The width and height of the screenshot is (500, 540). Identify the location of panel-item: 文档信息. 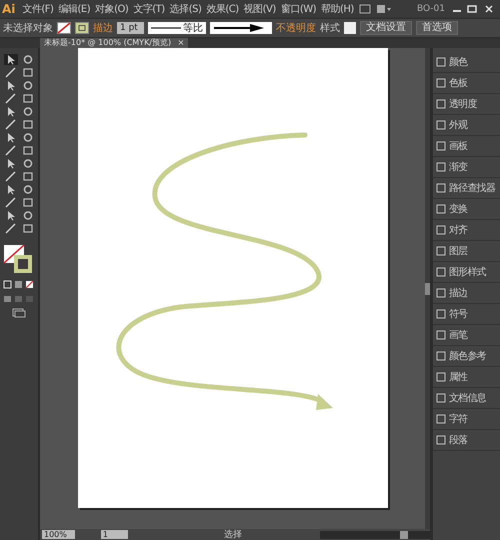
(466, 398).